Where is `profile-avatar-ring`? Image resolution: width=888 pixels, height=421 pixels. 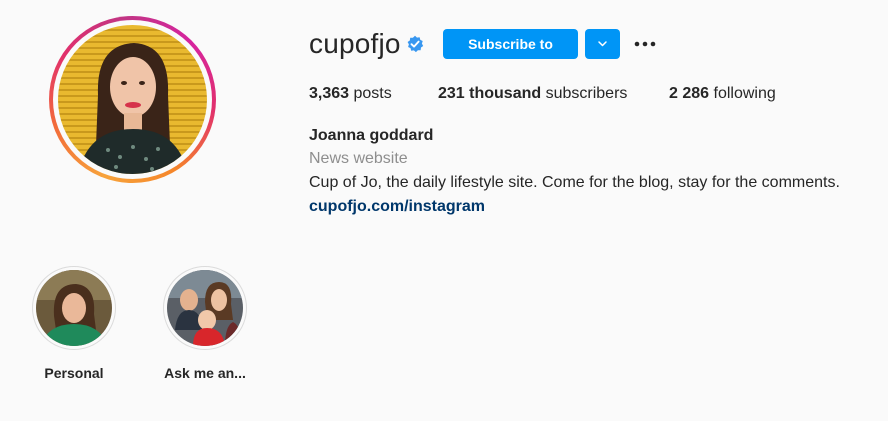
profile-avatar-ring is located at coordinates (132, 99).